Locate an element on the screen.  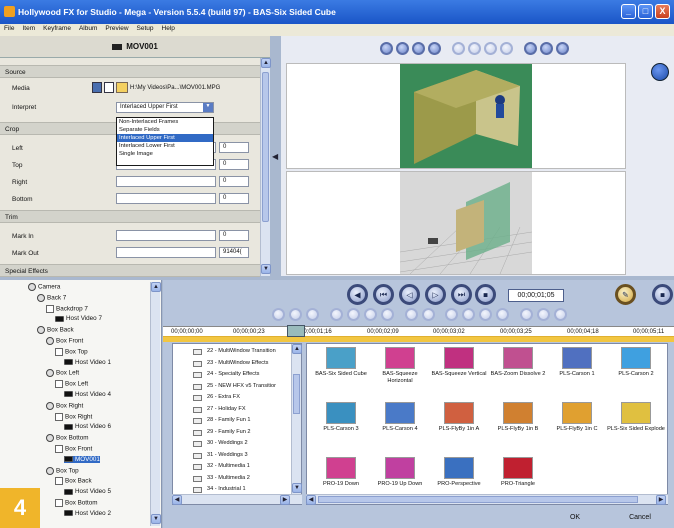
tree-node: Host Video 2 is located at coordinates (87, 513).